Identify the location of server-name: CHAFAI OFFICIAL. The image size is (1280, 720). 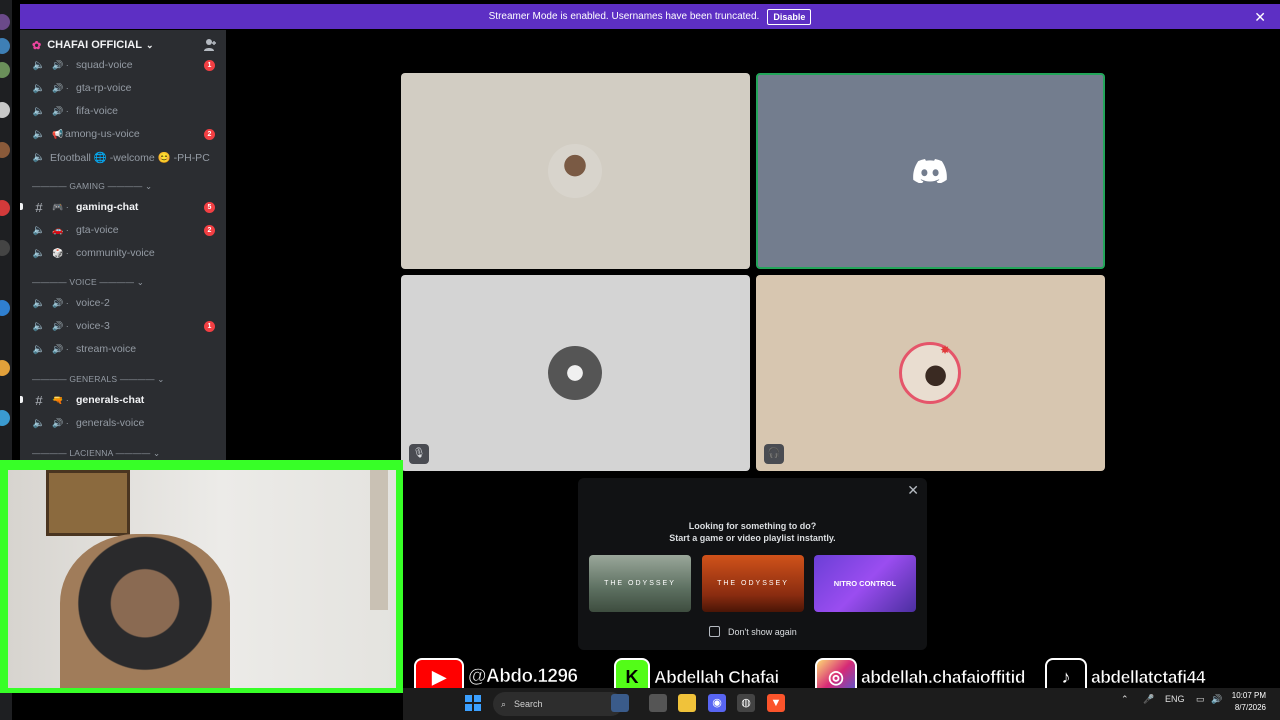
(94, 45).